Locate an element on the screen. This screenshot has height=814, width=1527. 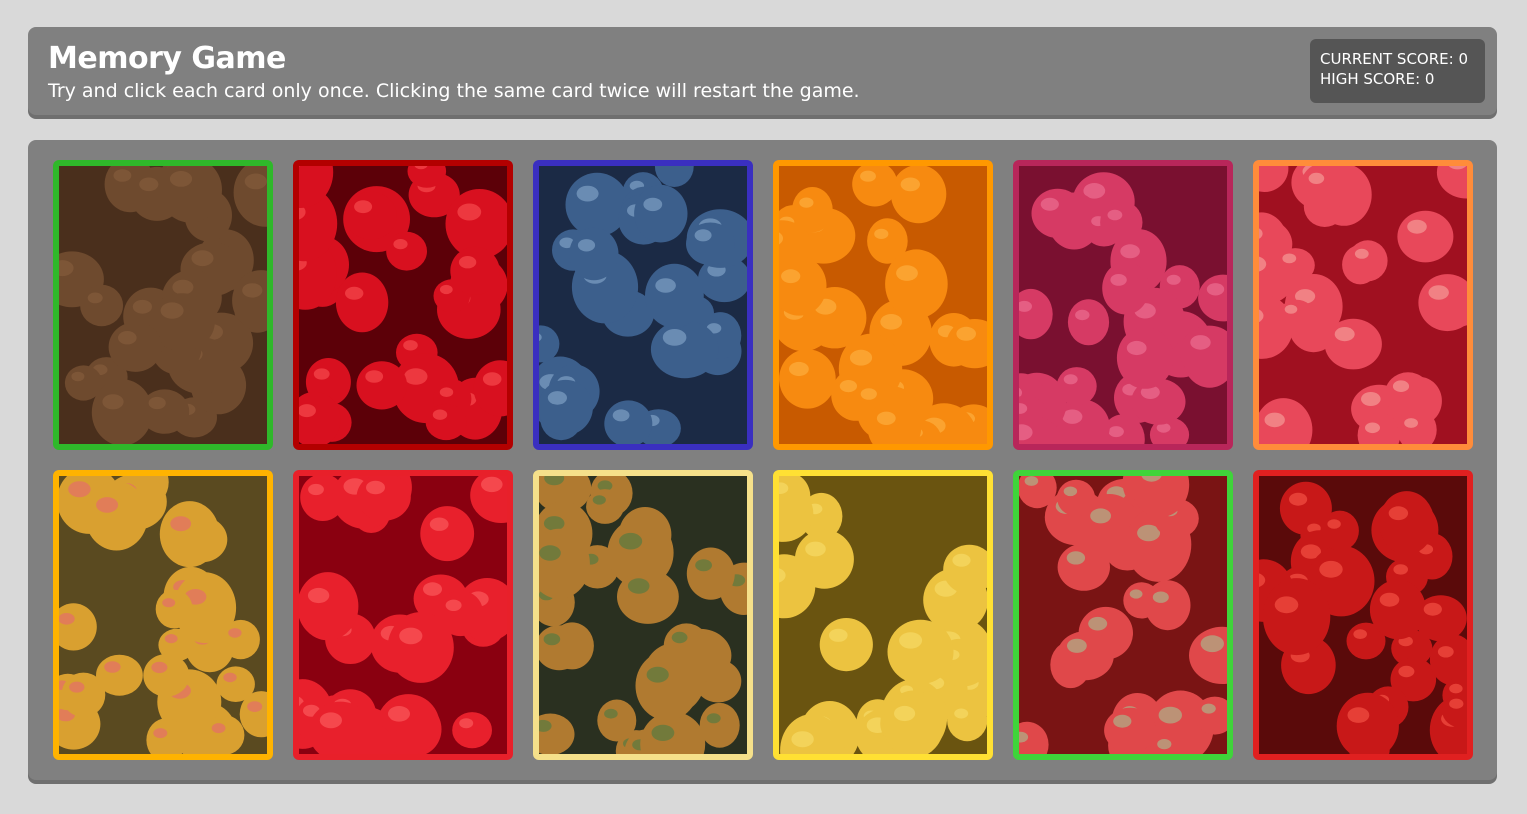
blueberry-image is located at coordinates (643, 305).